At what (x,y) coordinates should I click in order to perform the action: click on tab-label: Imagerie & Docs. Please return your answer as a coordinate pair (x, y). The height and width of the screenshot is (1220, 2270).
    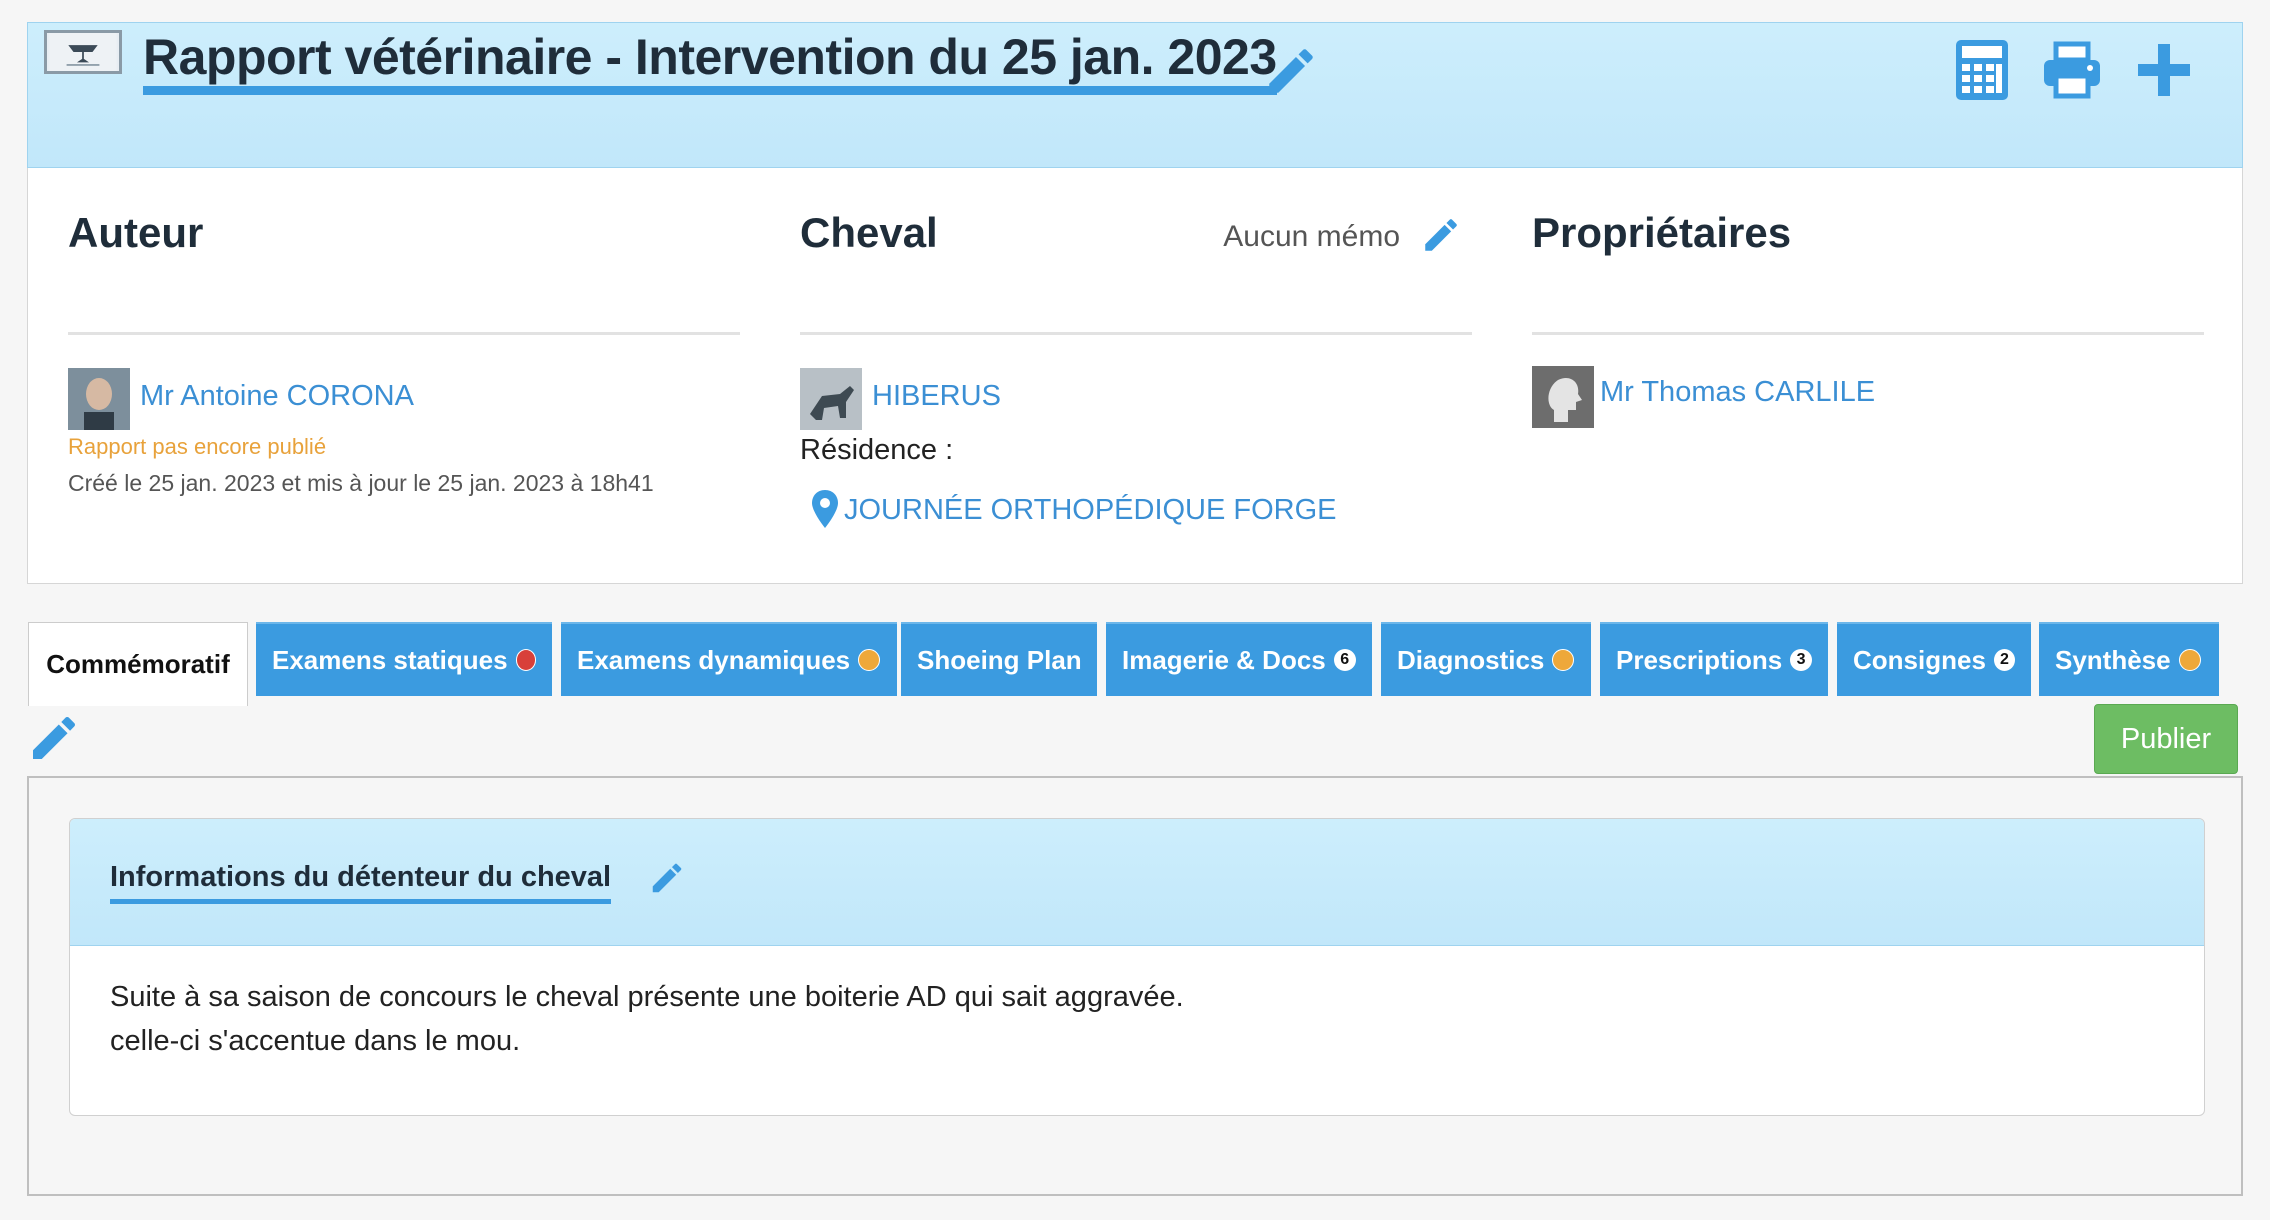
    Looking at the image, I should click on (1224, 659).